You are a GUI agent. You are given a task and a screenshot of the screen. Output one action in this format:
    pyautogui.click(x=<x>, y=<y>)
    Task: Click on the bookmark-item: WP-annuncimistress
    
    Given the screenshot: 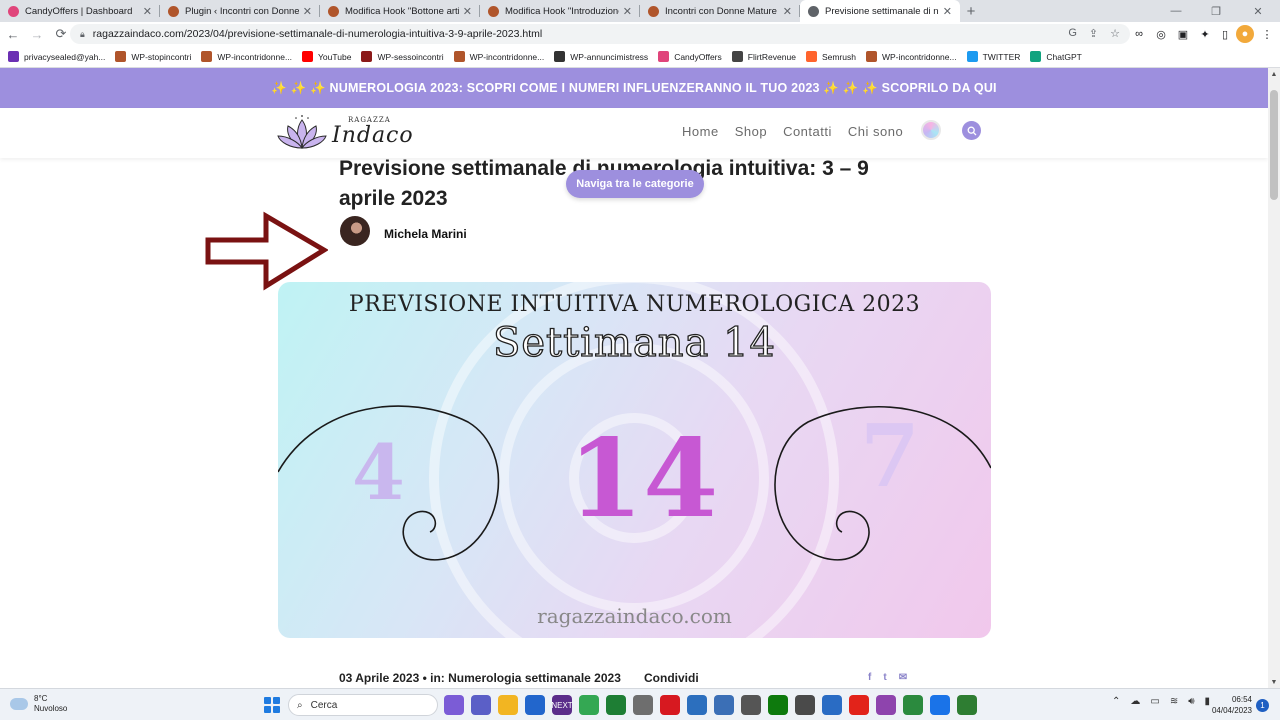 What is the action you would take?
    pyautogui.click(x=601, y=56)
    